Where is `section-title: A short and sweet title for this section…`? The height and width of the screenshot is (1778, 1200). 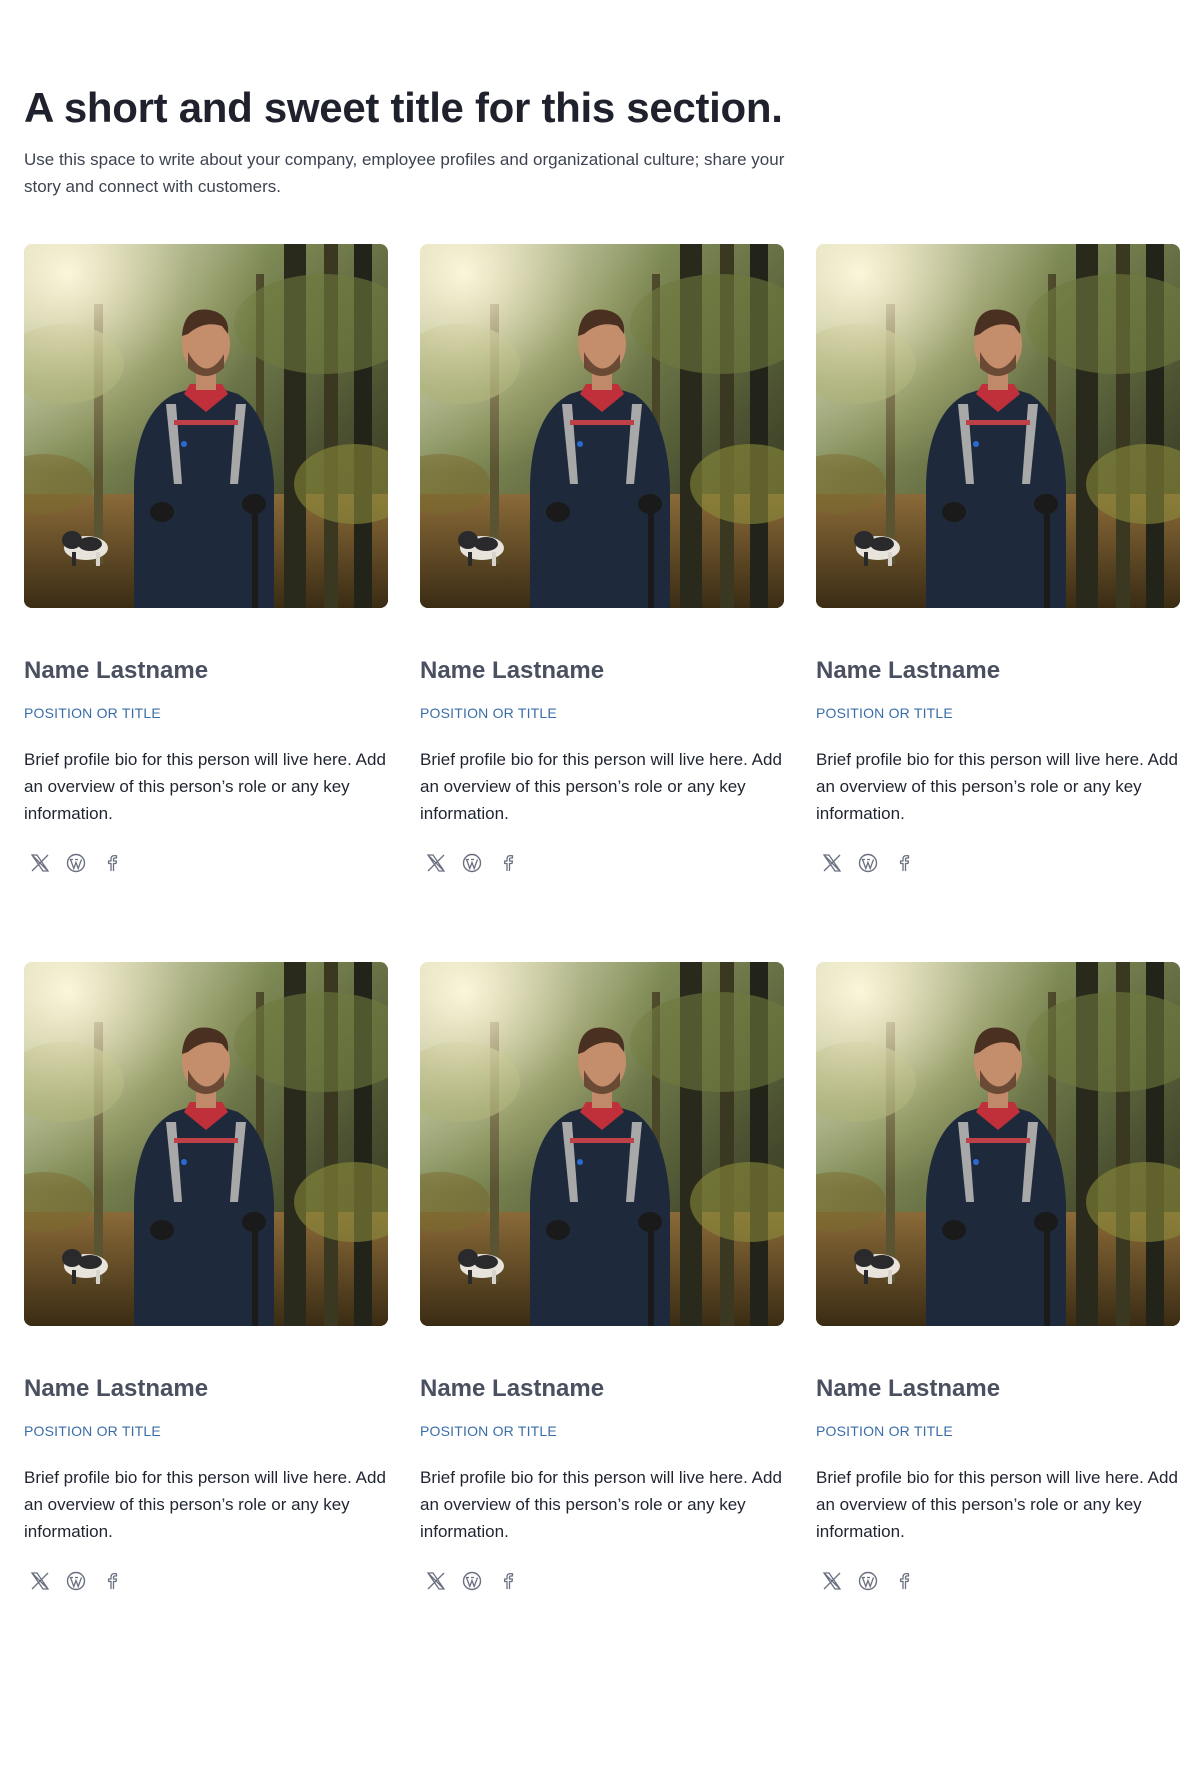 section-title: A short and sweet title for this section… is located at coordinates (403, 107).